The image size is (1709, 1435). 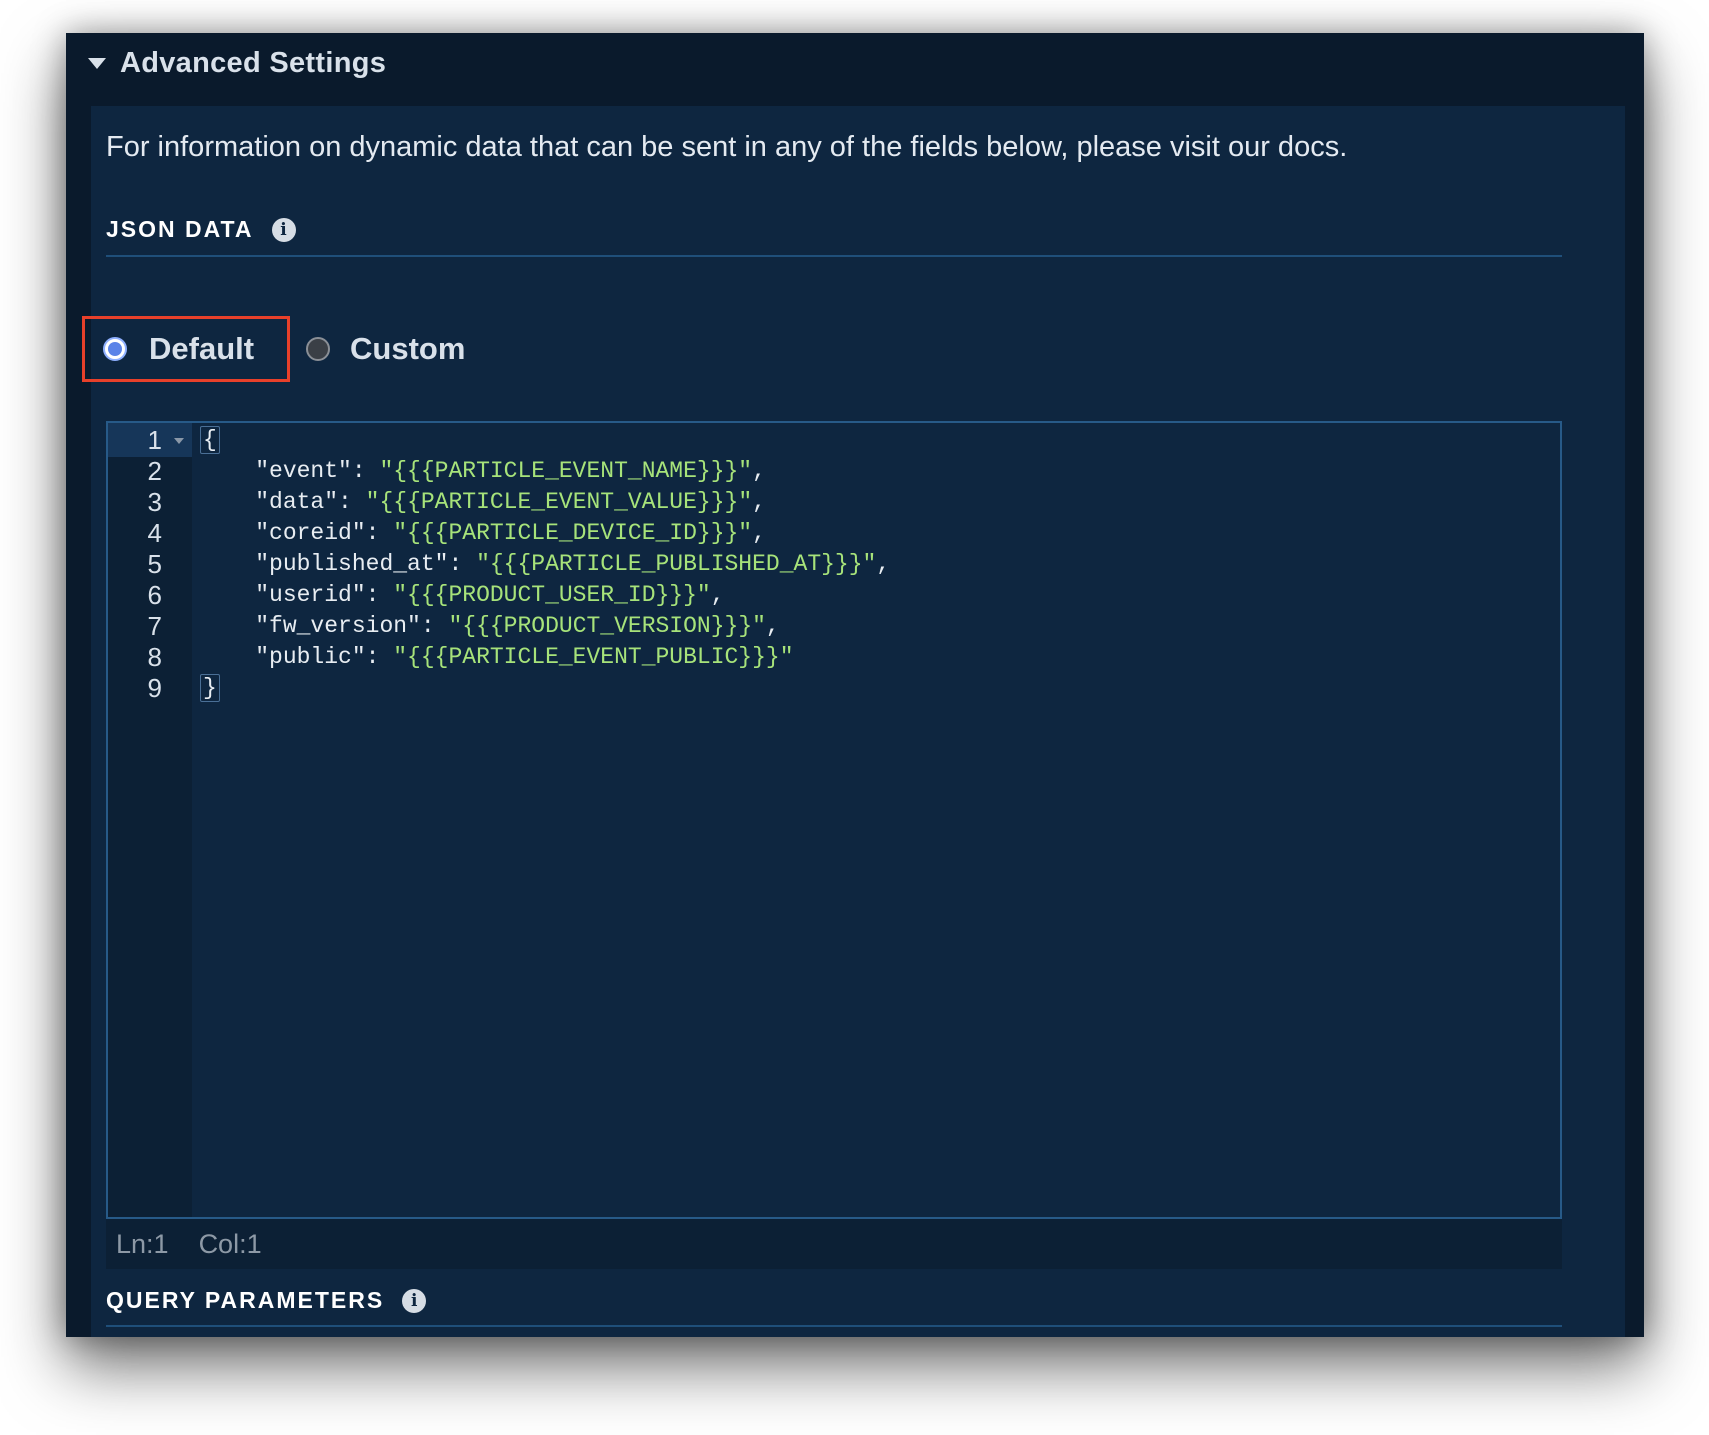 What do you see at coordinates (318, 349) in the screenshot?
I see `radio-unselected-icon` at bounding box center [318, 349].